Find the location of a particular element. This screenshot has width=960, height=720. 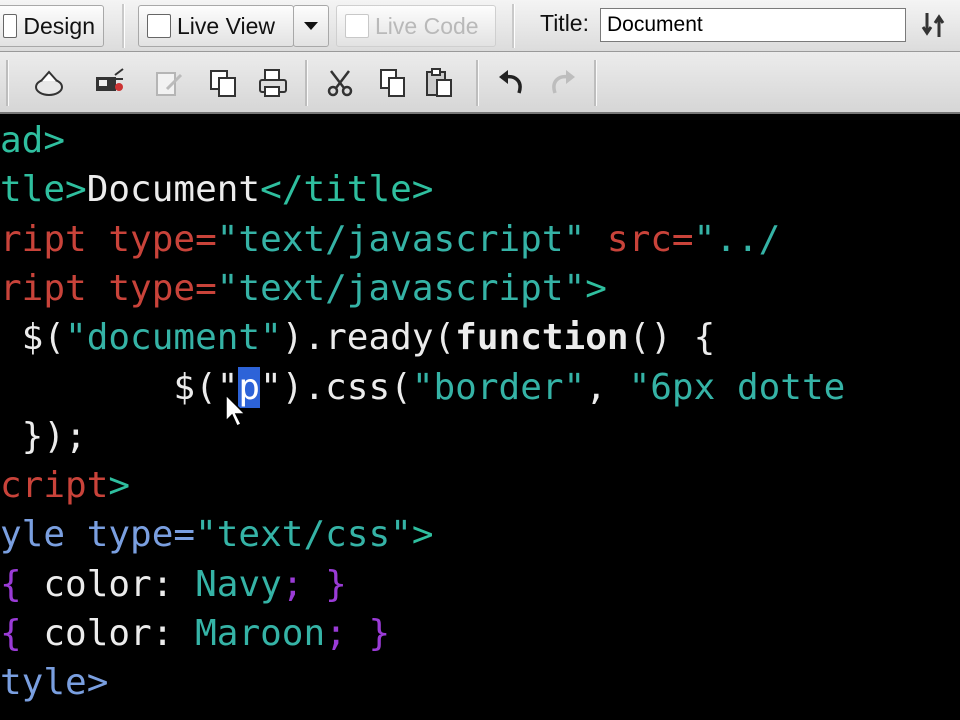

document-title-input is located at coordinates (753, 25).